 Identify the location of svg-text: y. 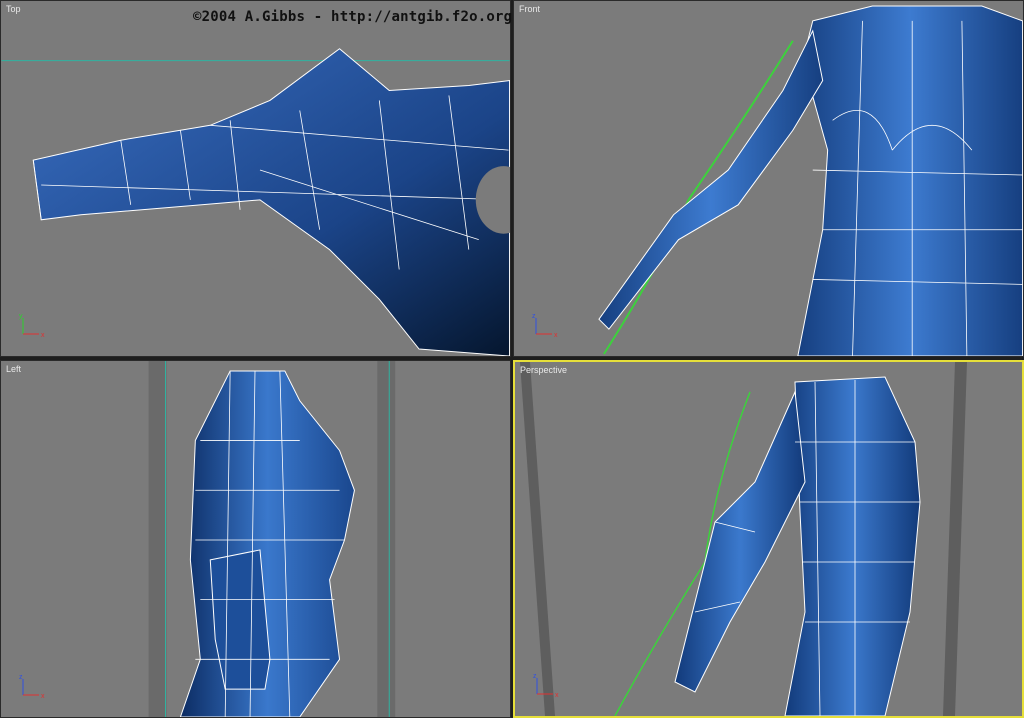
(21, 316).